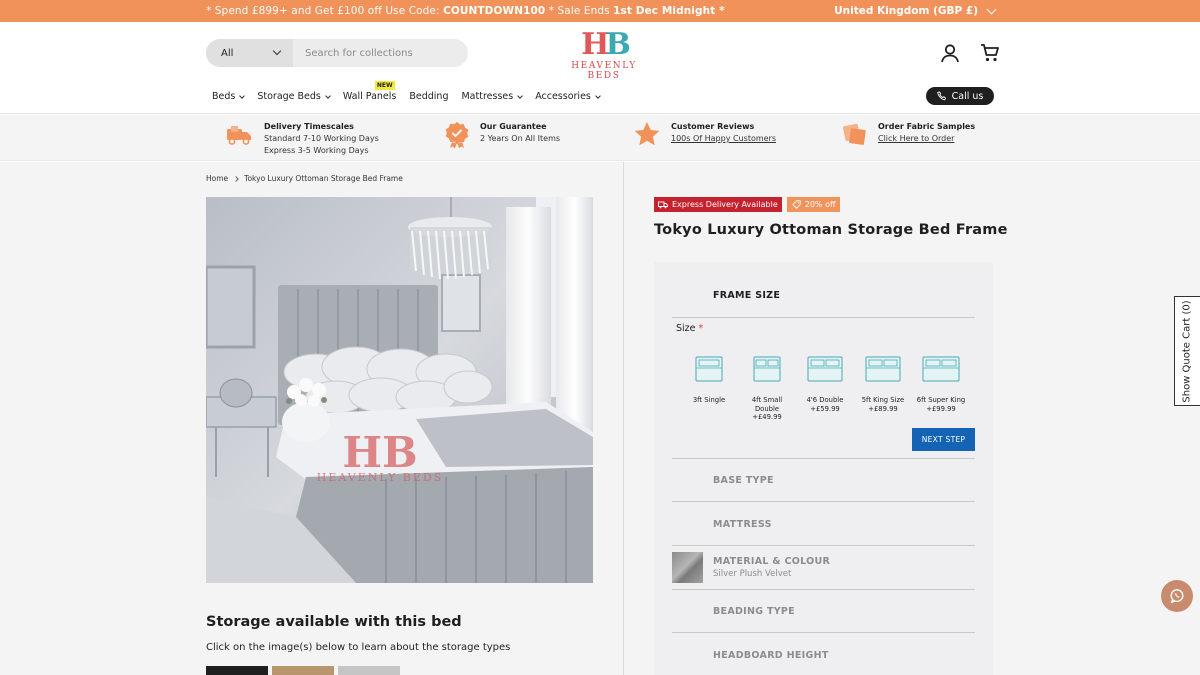  I want to click on cart-icon, so click(990, 53).